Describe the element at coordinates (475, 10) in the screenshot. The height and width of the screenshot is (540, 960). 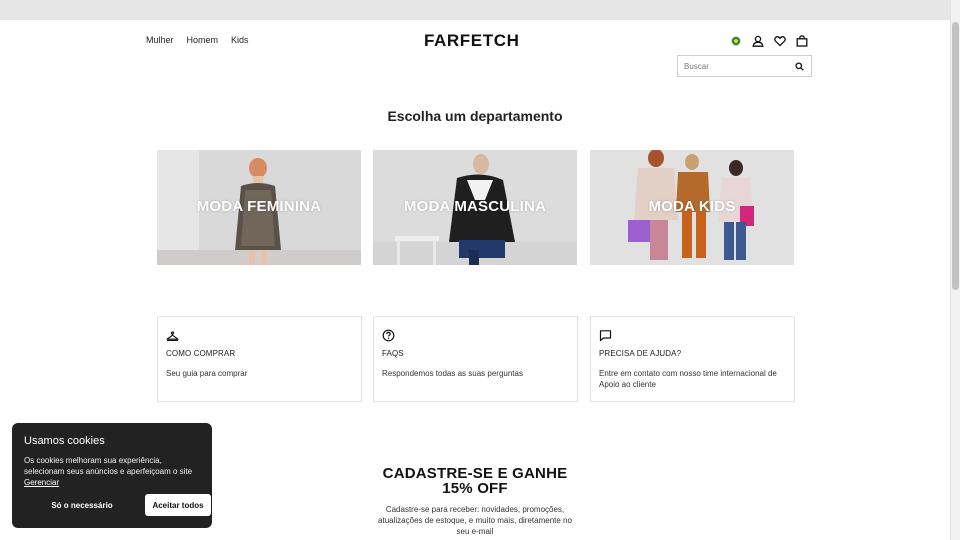
I see `browser-top-strip` at that location.